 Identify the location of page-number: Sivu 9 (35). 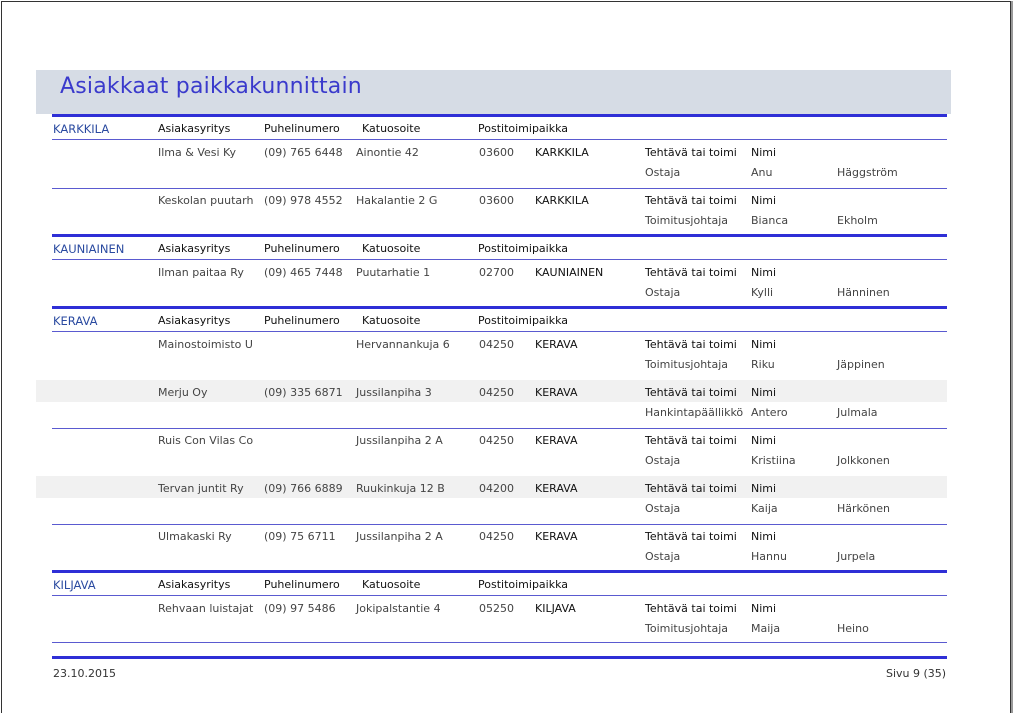
(916, 673).